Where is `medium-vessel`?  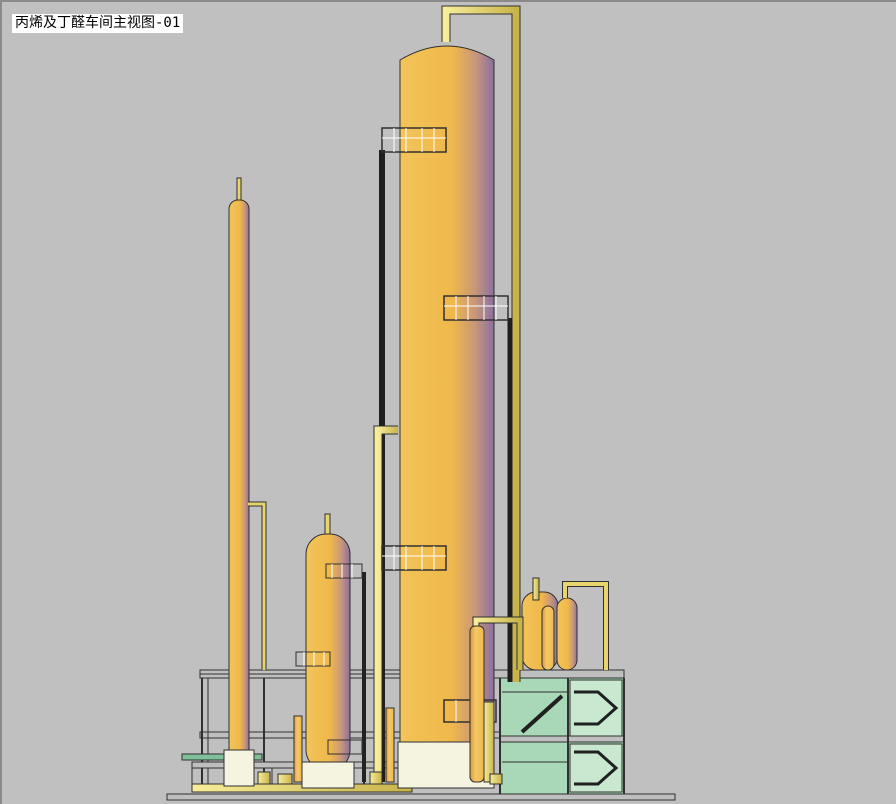 medium-vessel is located at coordinates (329, 651).